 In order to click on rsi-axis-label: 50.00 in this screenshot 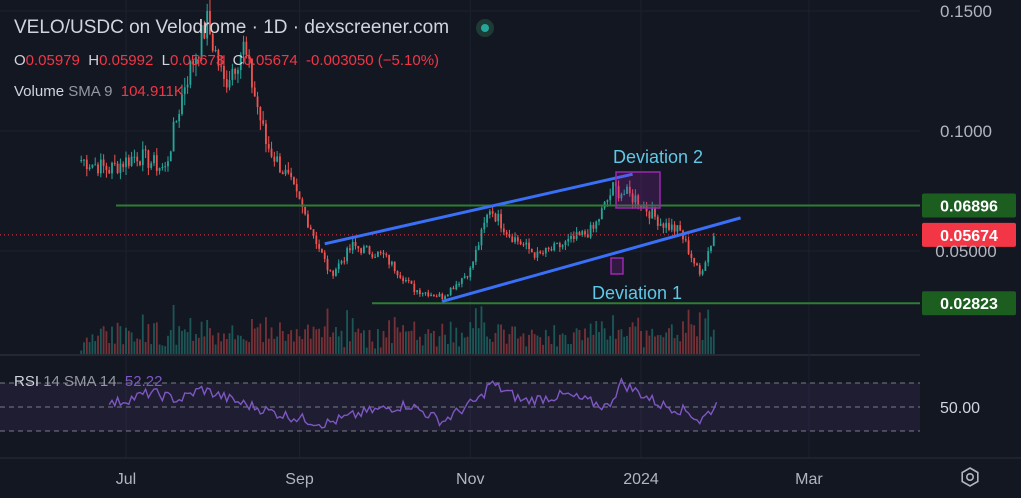, I will do `click(960, 408)`.